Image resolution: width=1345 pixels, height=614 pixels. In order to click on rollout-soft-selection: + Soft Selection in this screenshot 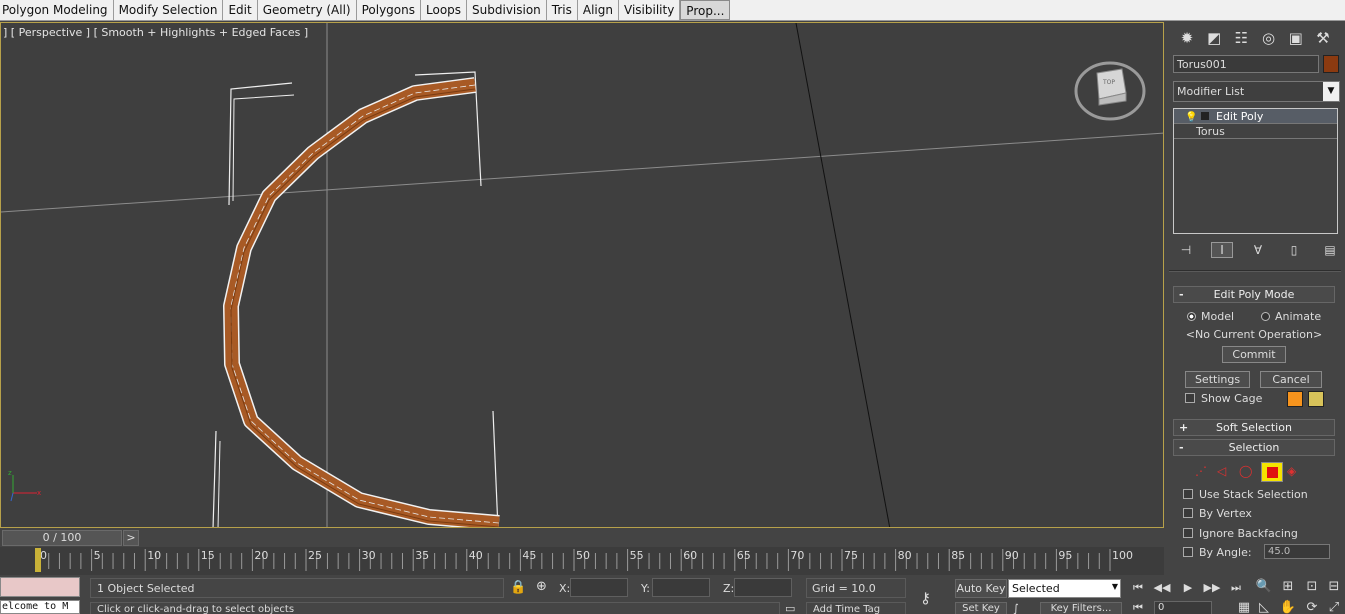, I will do `click(1254, 427)`.